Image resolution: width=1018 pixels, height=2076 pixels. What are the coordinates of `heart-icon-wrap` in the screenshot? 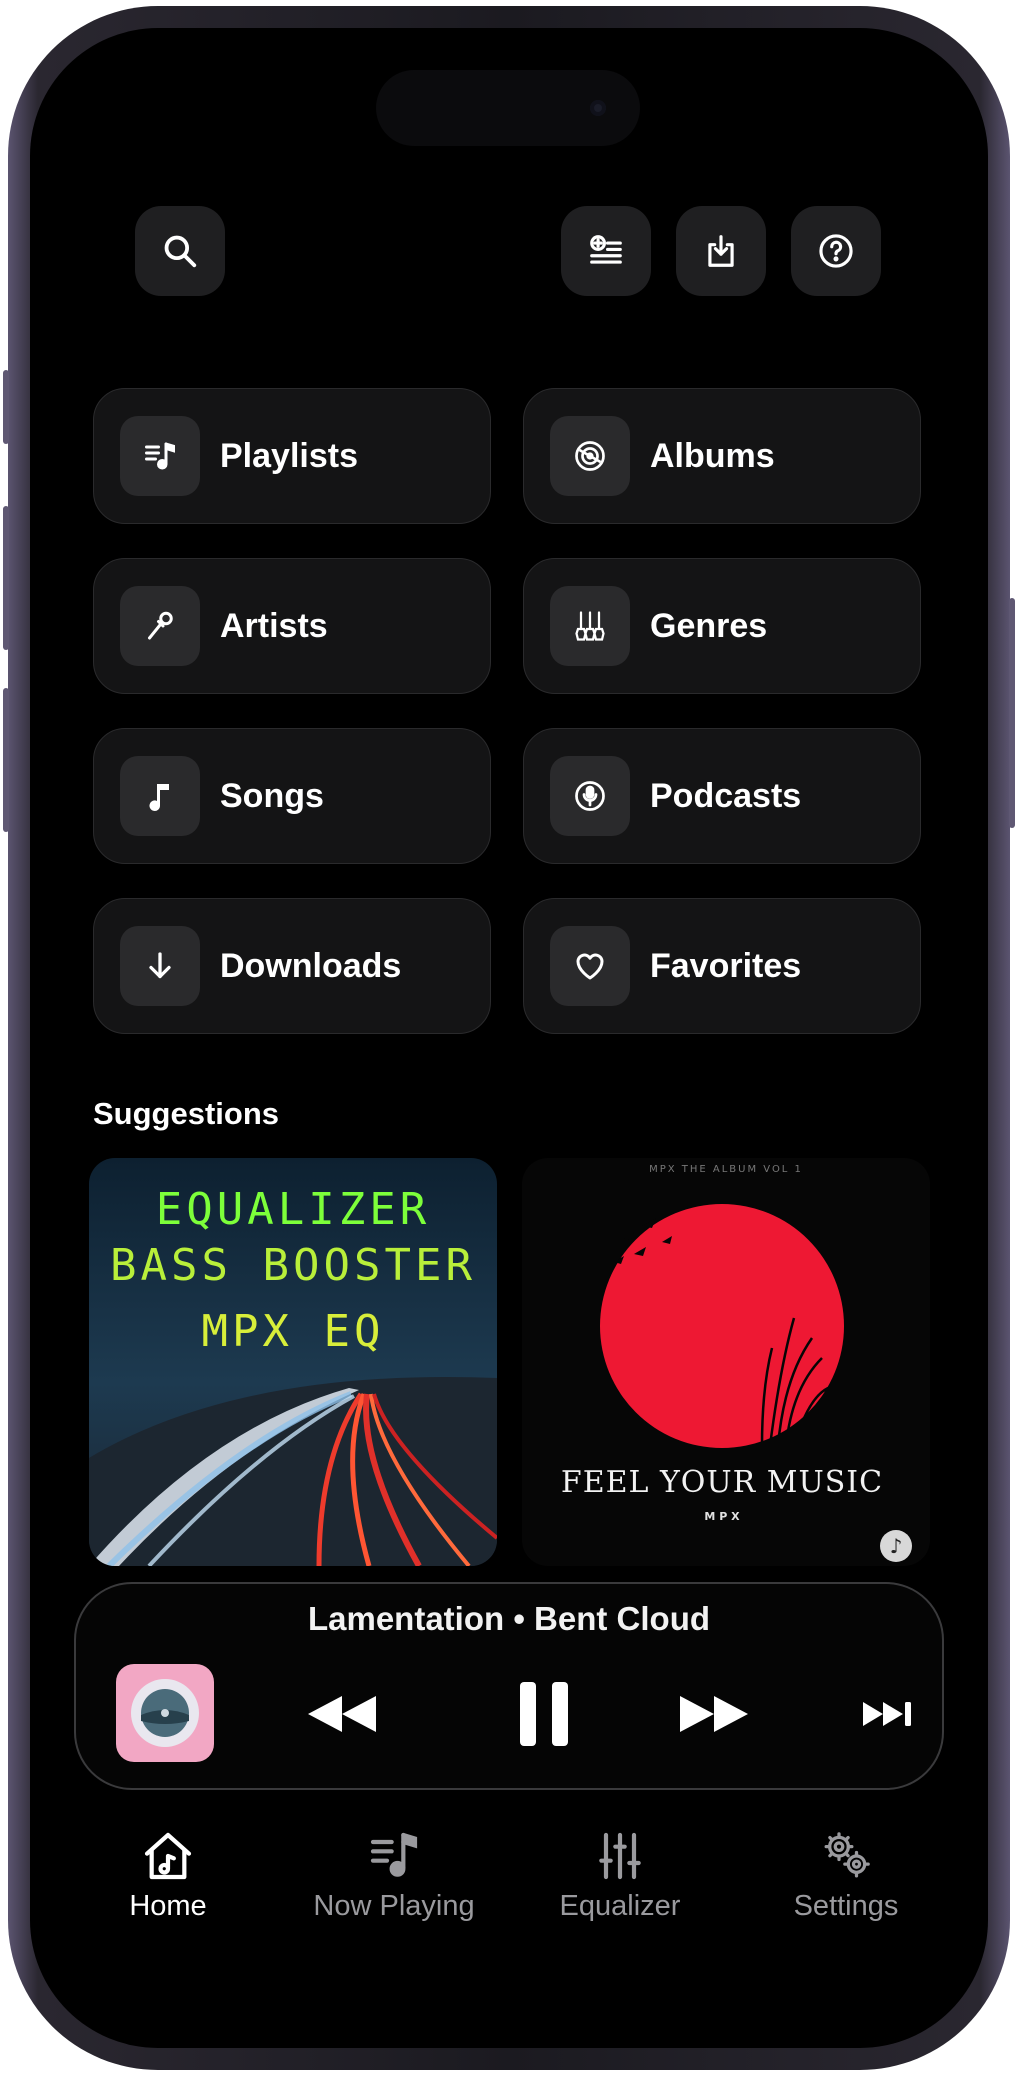 It's located at (590, 966).